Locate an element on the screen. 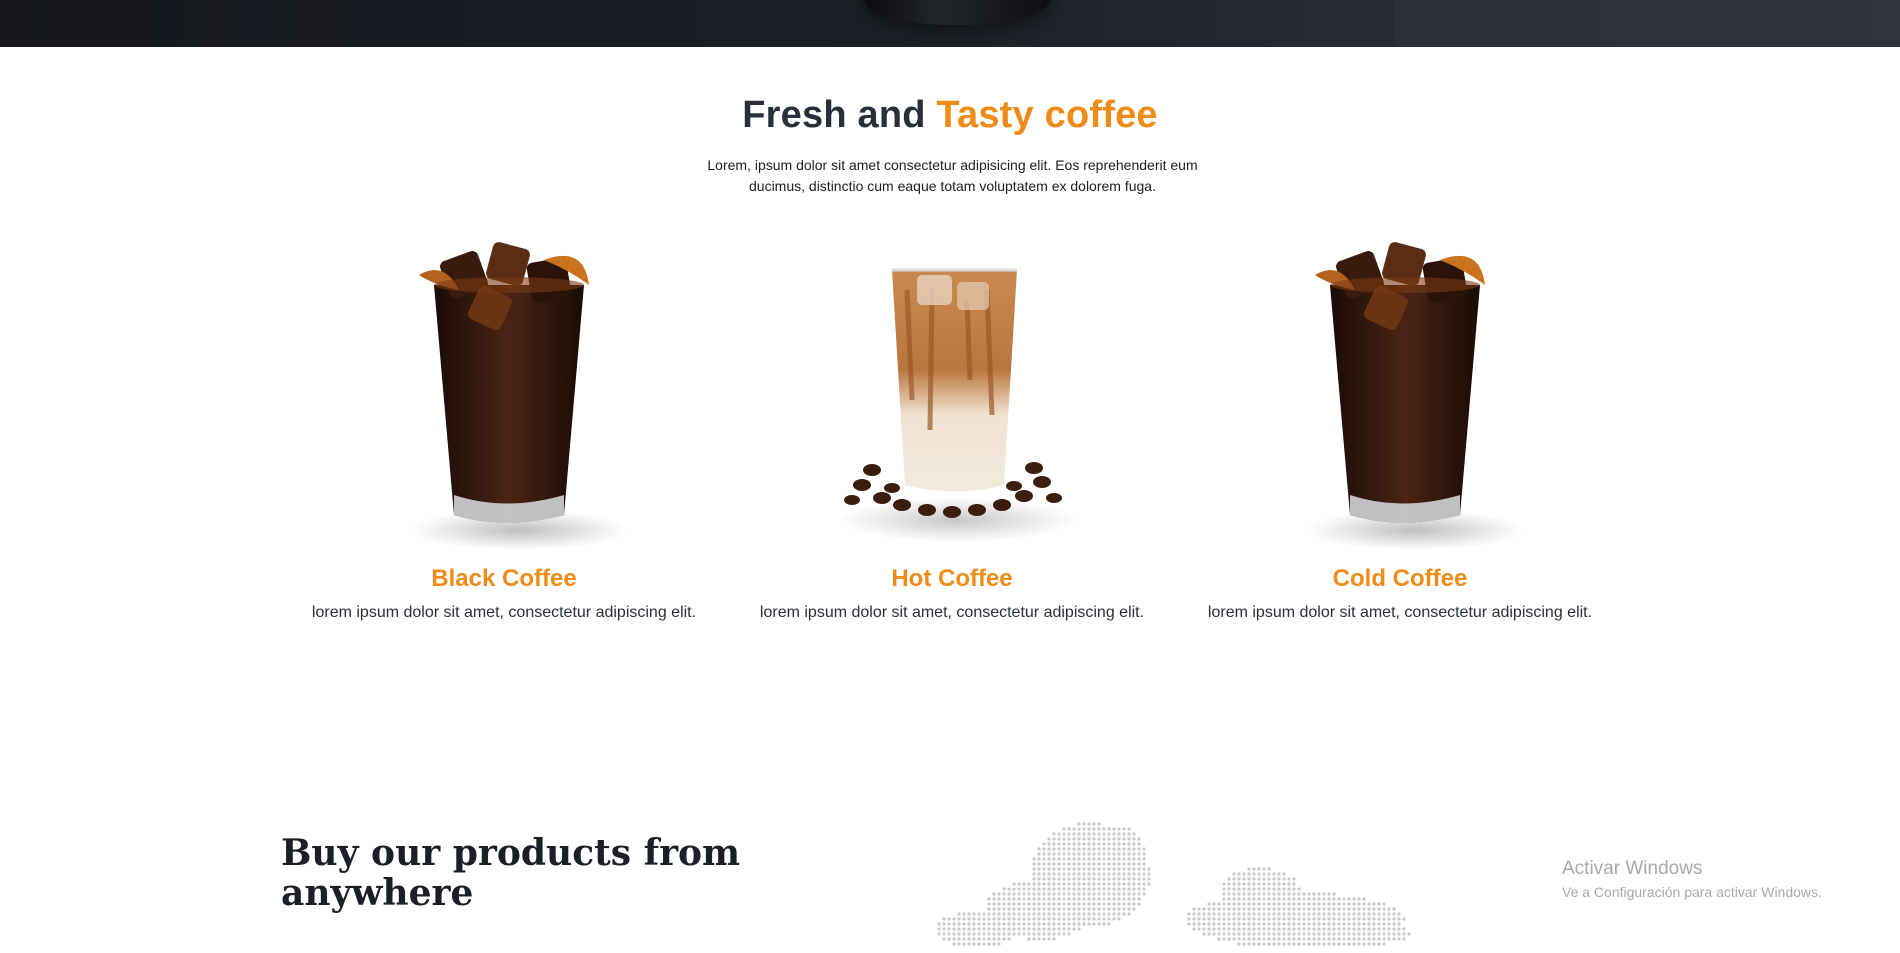 The width and height of the screenshot is (1900, 953). product-name: Black Coffee is located at coordinates (504, 578).